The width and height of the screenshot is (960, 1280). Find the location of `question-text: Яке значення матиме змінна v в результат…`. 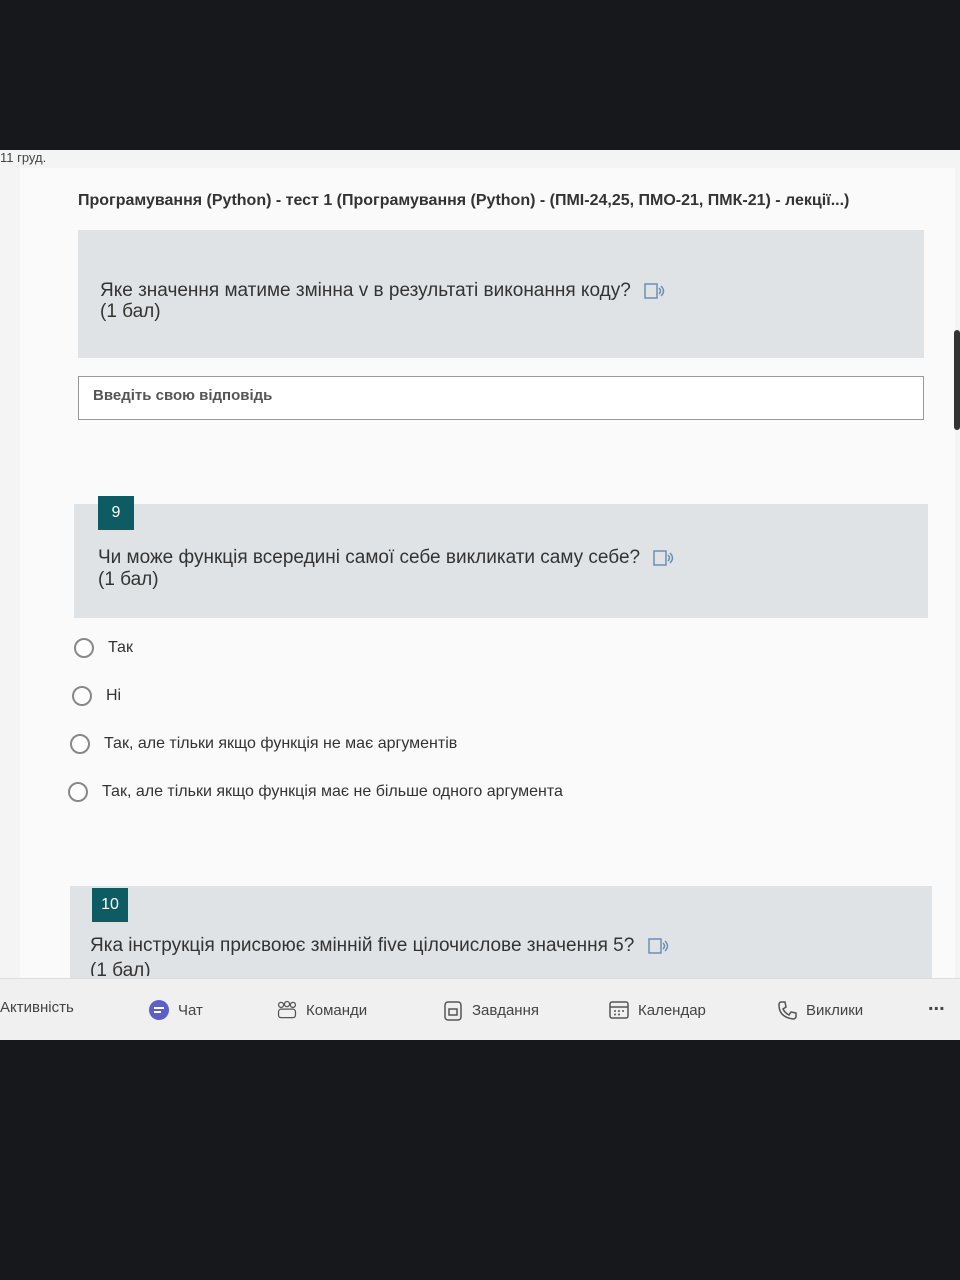

question-text: Яке значення матиме змінна v в результат… is located at coordinates (383, 291).